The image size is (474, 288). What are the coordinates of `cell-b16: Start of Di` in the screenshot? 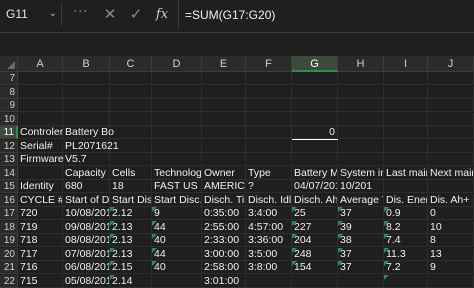 It's located at (86, 200).